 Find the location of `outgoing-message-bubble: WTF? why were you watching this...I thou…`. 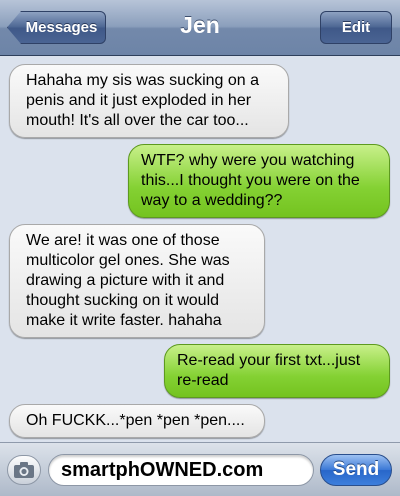

outgoing-message-bubble: WTF? why were you watching this...I thou… is located at coordinates (259, 181).